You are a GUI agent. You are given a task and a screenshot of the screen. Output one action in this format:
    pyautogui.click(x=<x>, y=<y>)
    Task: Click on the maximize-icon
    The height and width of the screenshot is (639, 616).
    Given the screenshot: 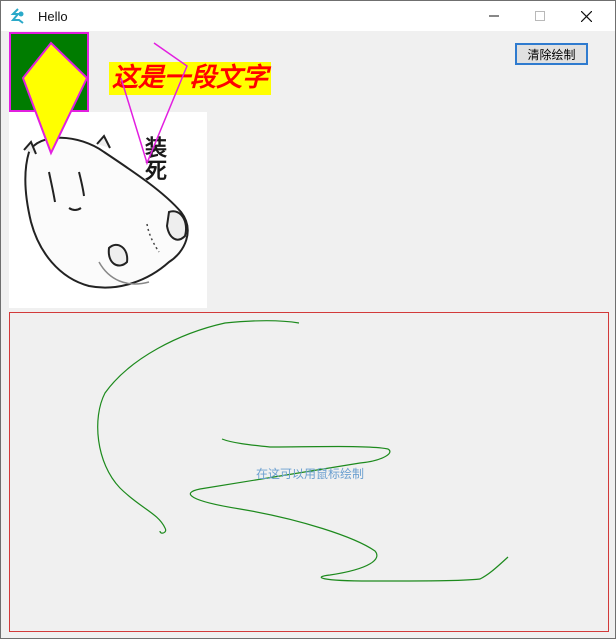 What is the action you would take?
    pyautogui.click(x=540, y=16)
    